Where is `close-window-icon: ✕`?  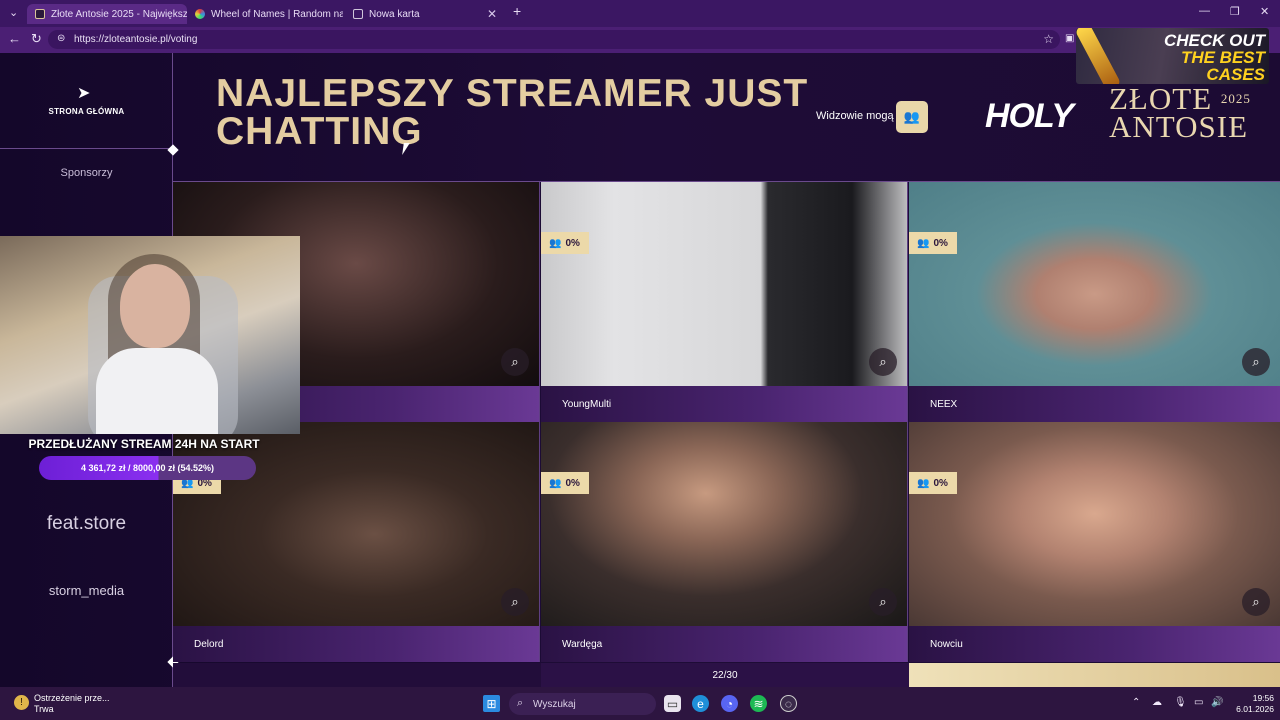 close-window-icon: ✕ is located at coordinates (1264, 11).